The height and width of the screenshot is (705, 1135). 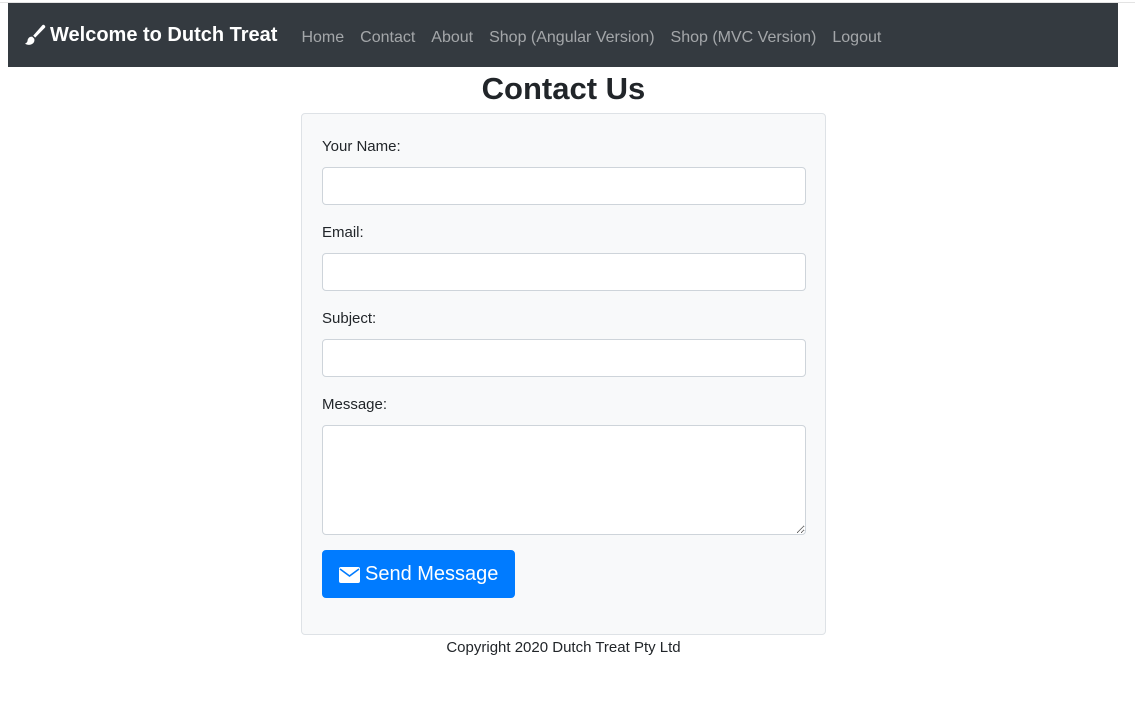 I want to click on paint-brush-icon, so click(x=35, y=35).